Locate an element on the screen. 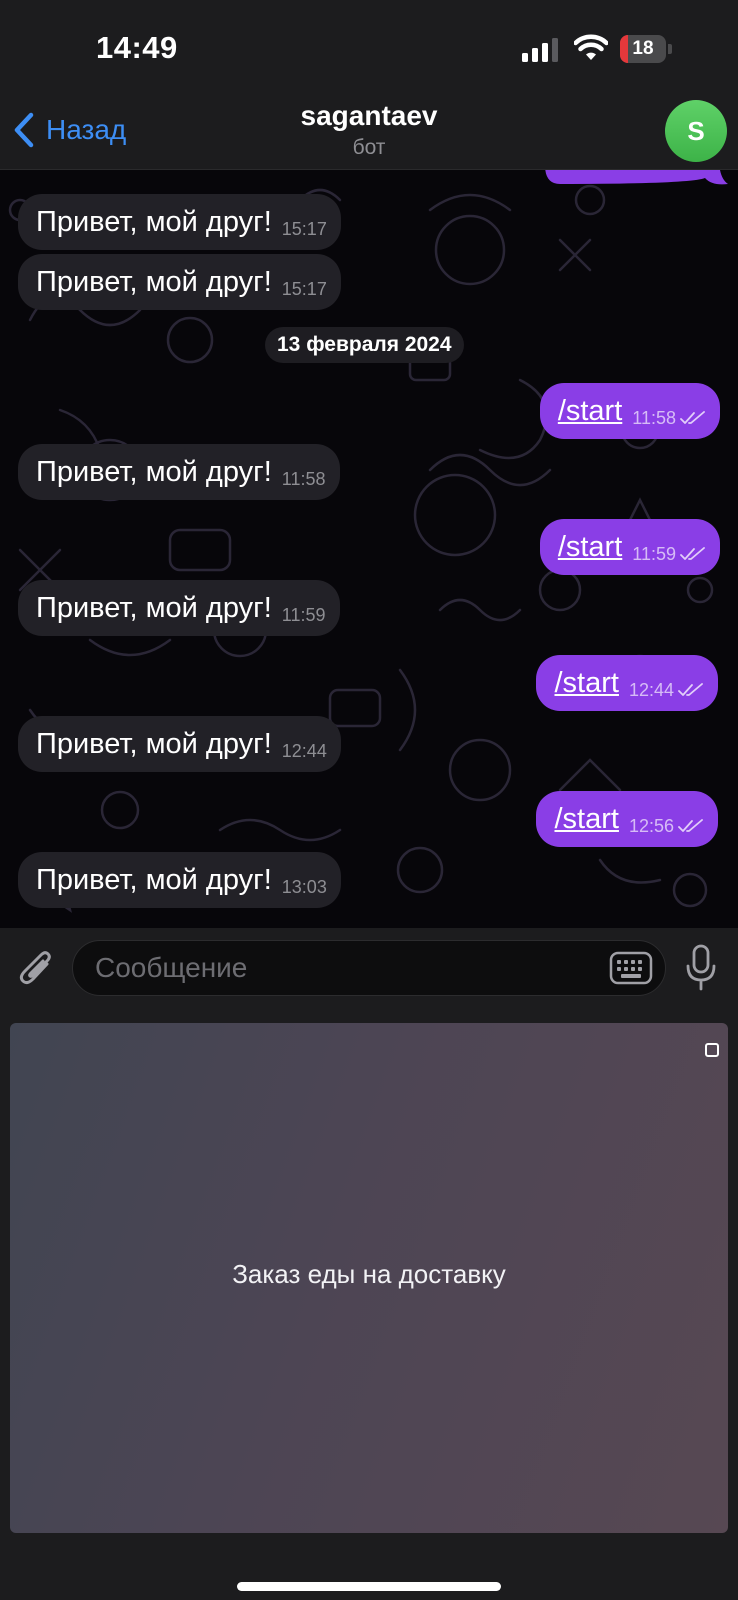 The image size is (738, 1600). battery-level: 18 is located at coordinates (643, 48).